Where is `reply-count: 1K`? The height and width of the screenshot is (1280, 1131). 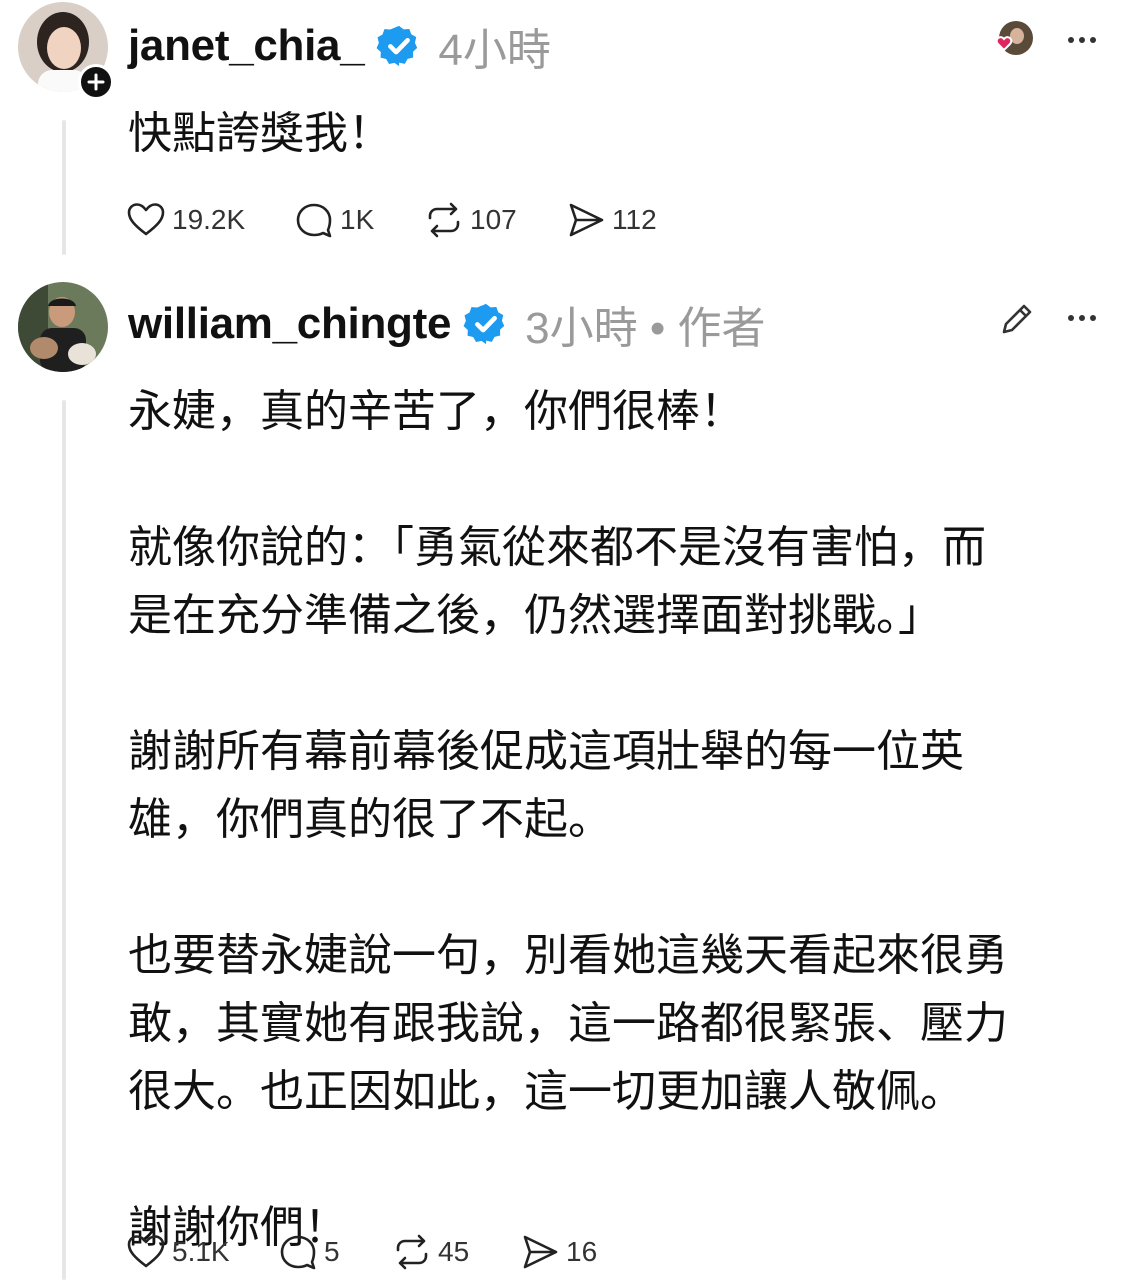
reply-count: 1K is located at coordinates (357, 219).